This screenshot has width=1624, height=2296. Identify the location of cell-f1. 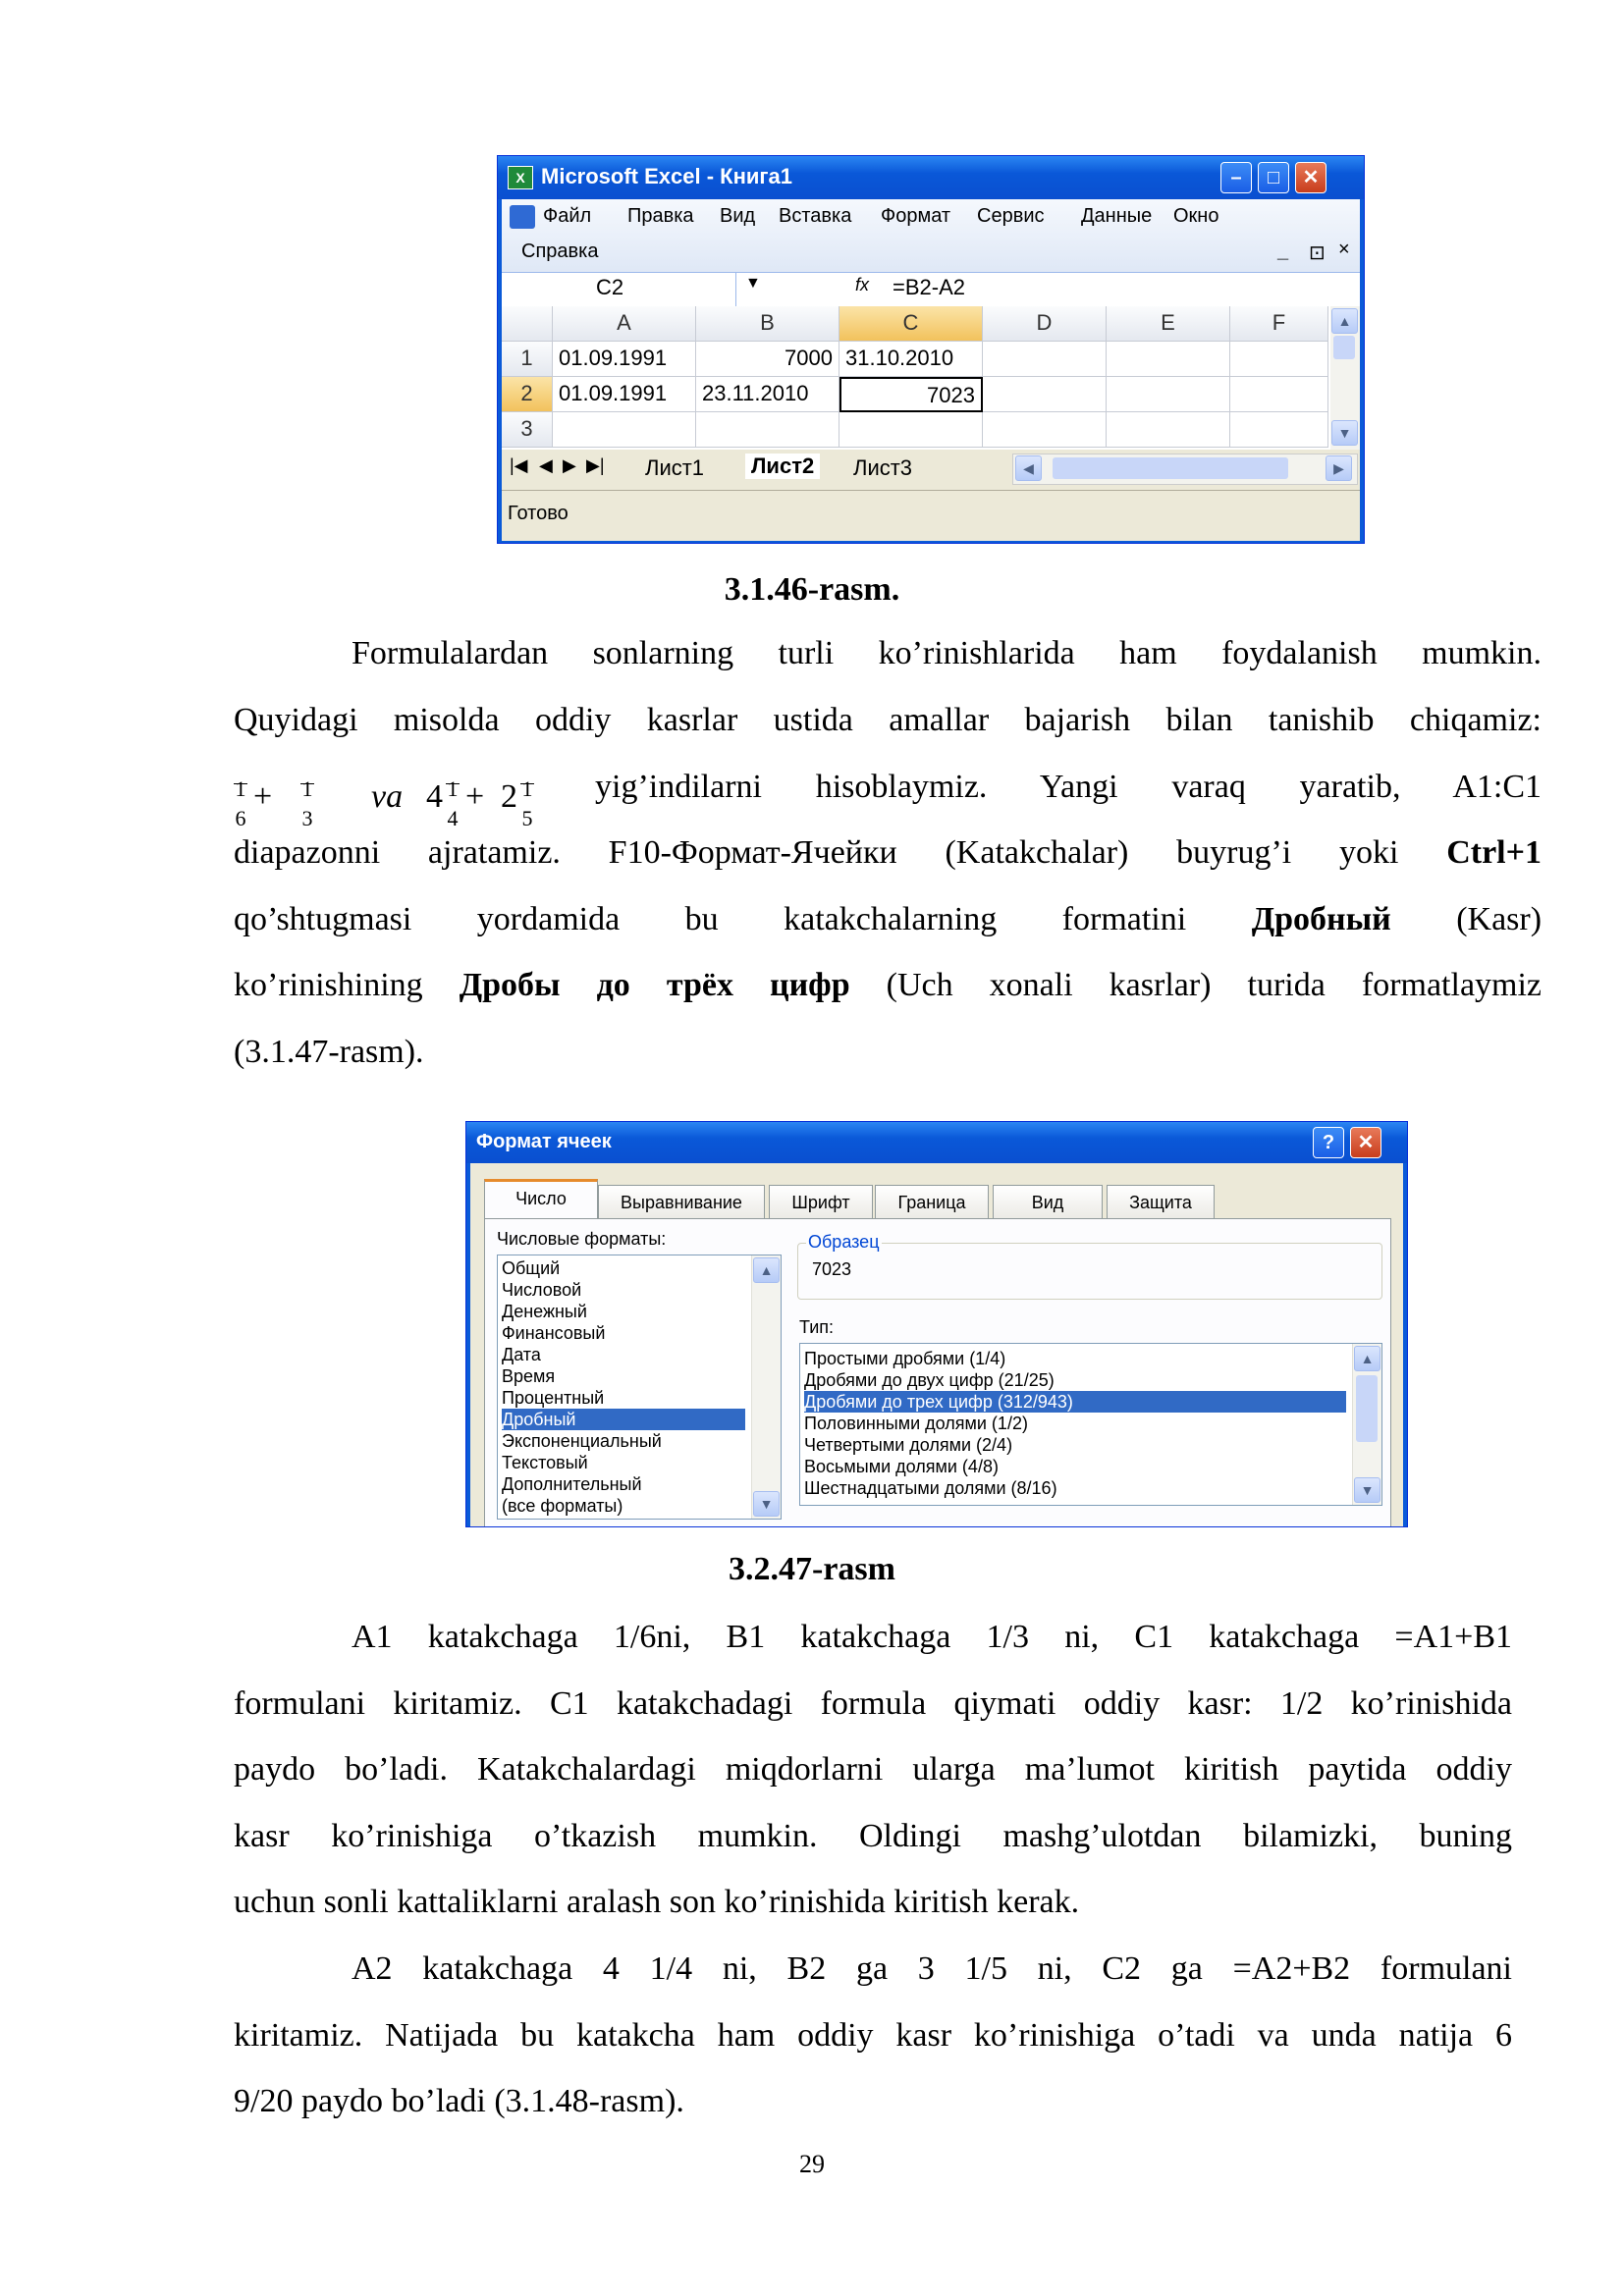
(1279, 360).